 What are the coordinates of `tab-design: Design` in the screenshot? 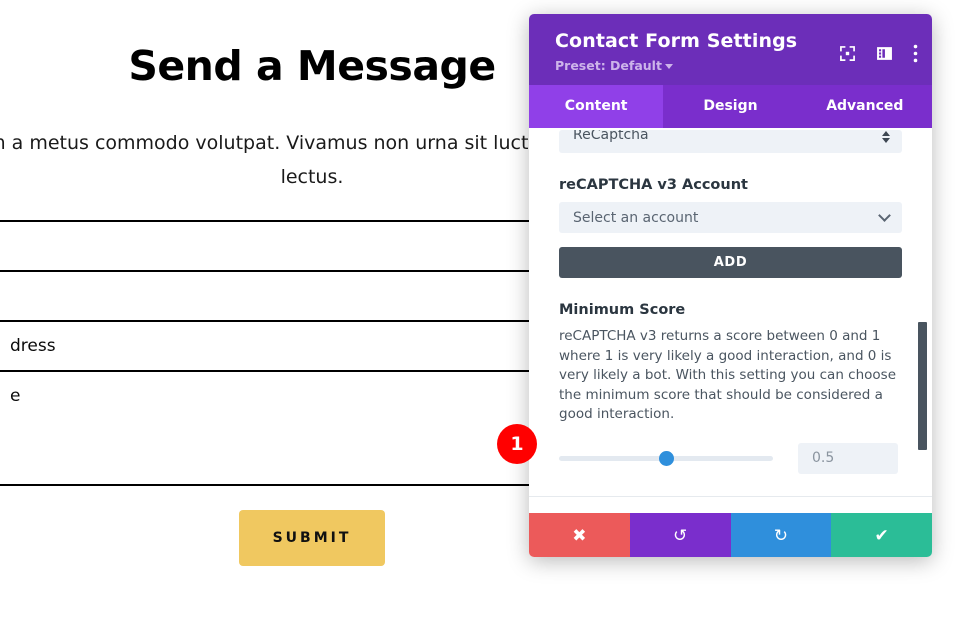 It's located at (730, 106).